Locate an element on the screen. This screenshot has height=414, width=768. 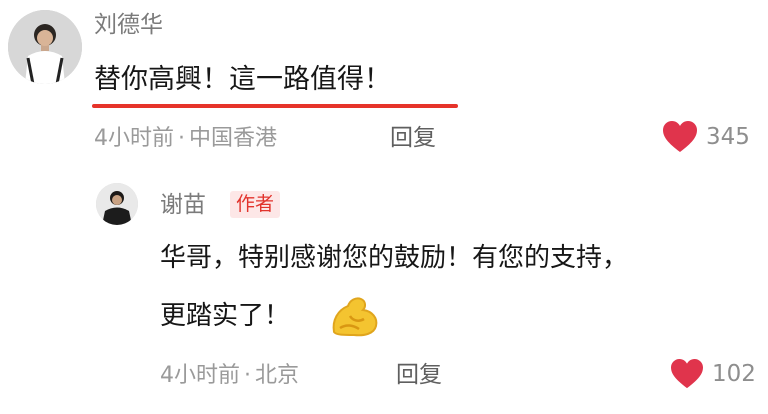
comment-text: 替你高興！這一路值得！ is located at coordinates (242, 79).